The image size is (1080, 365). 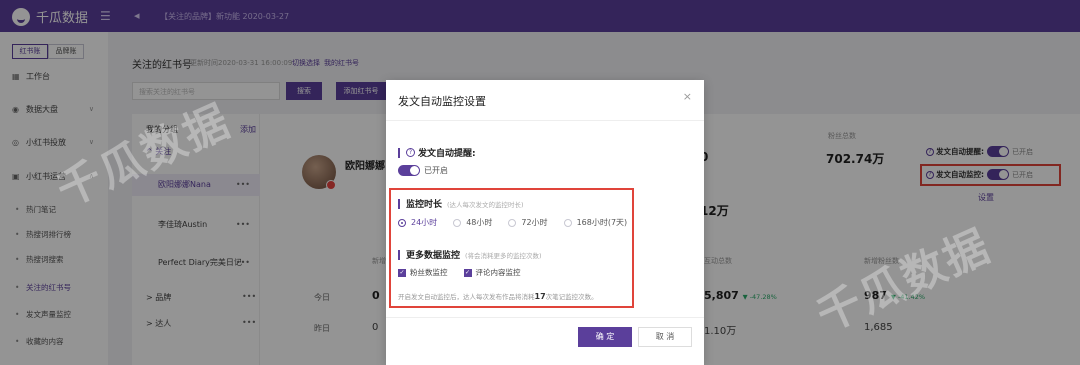 What do you see at coordinates (511, 248) in the screenshot?
I see `highlight-box` at bounding box center [511, 248].